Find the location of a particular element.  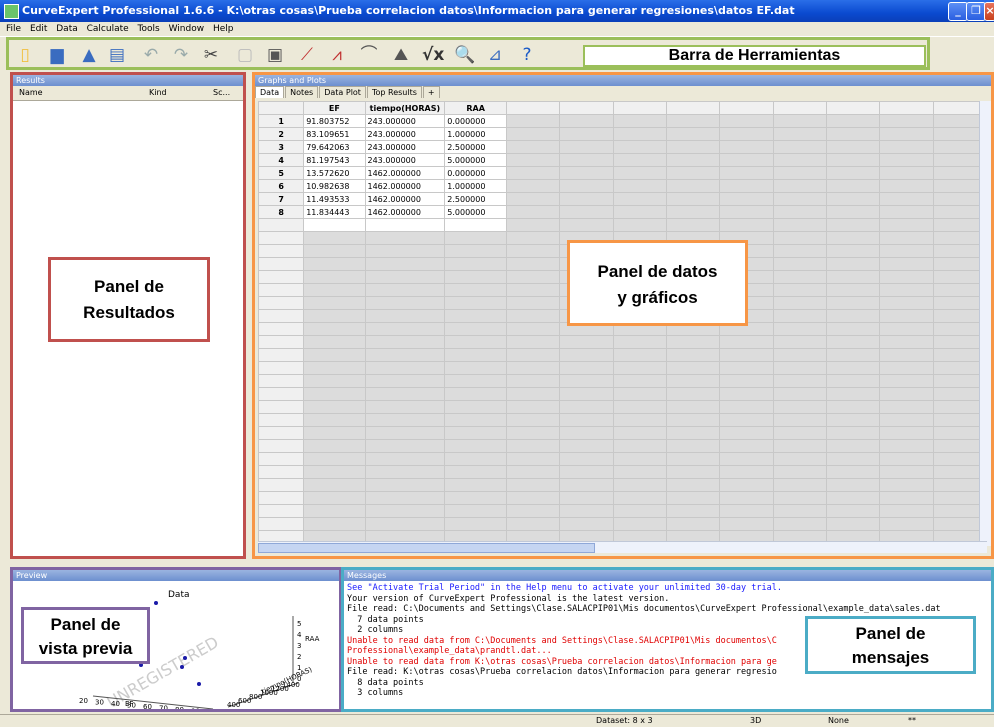

table-cell: 0.000000 is located at coordinates (476, 121).